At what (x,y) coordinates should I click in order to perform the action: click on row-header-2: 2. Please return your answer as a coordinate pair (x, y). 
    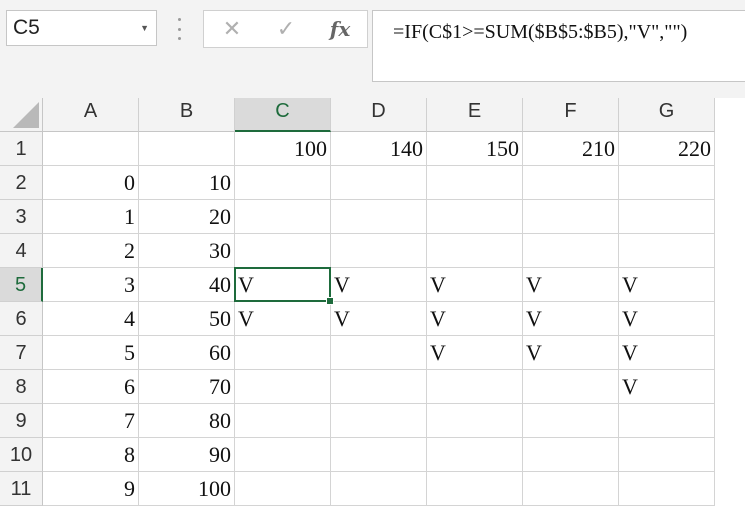
    Looking at the image, I should click on (21, 183).